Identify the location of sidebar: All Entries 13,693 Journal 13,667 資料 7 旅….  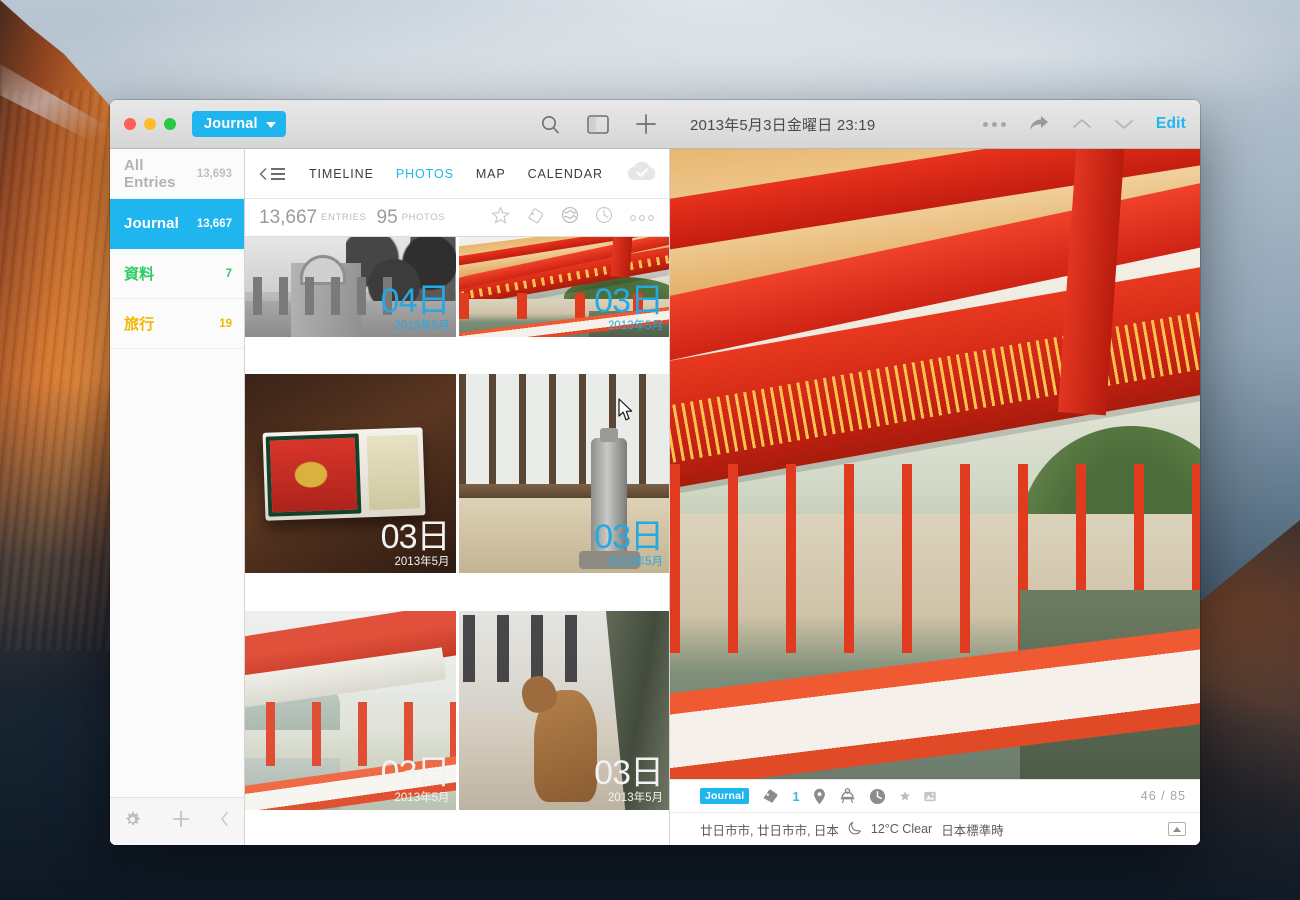
(177, 497).